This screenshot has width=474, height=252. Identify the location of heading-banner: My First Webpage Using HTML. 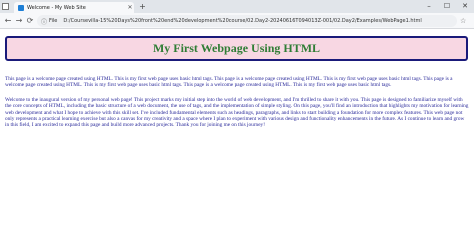
(236, 48).